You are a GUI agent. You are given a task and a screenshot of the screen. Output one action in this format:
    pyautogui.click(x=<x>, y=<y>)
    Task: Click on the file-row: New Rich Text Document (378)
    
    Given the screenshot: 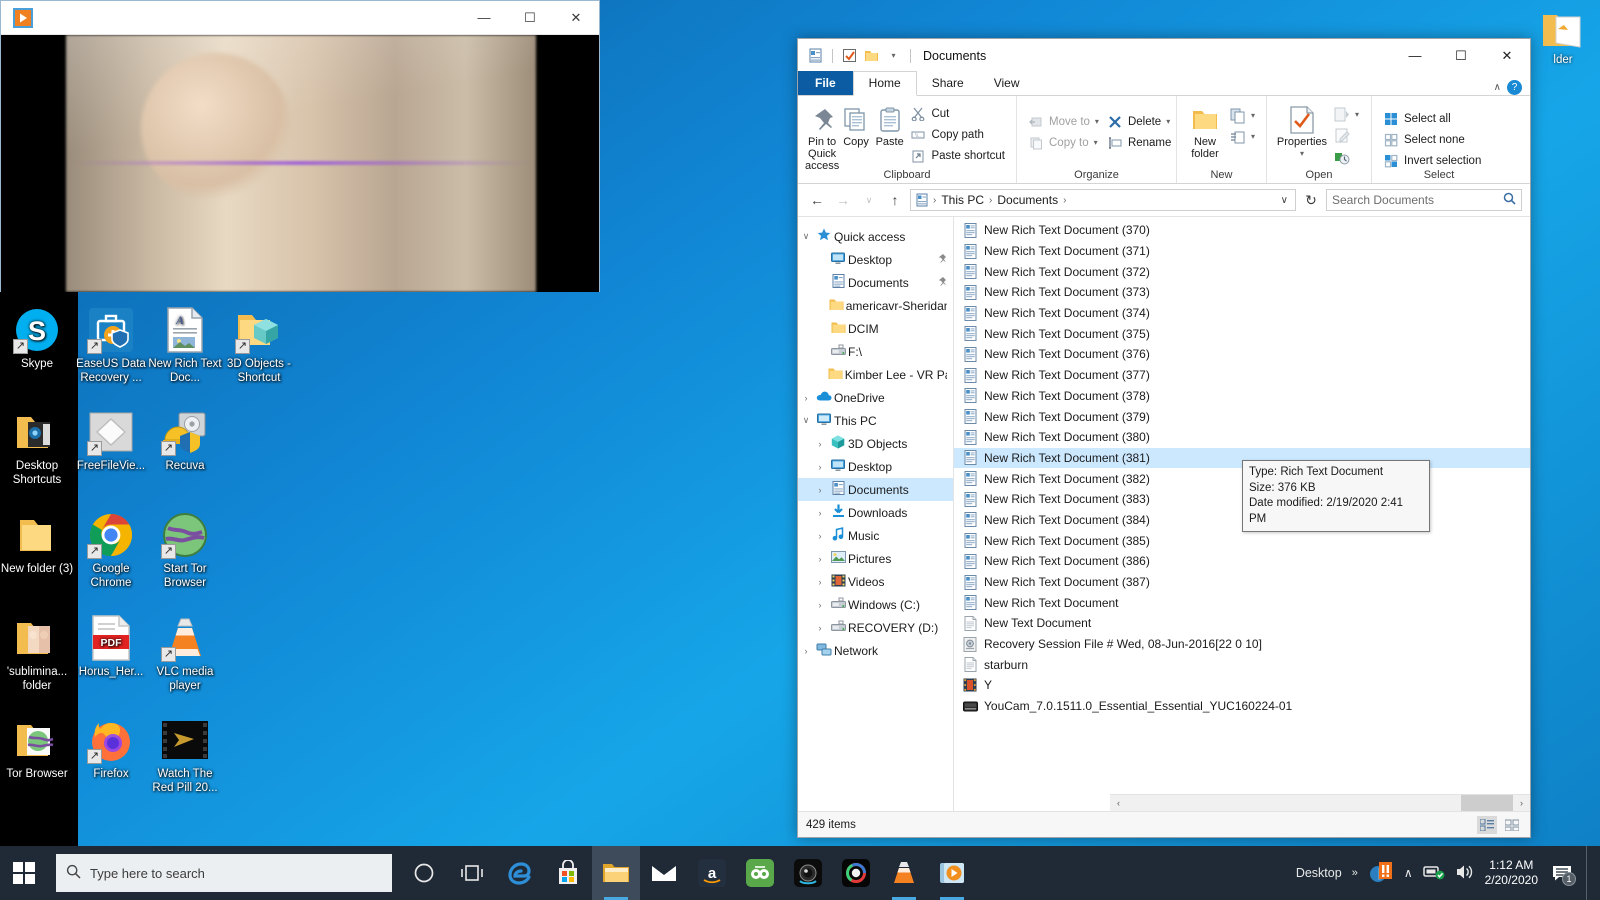 What is the action you would take?
    pyautogui.click(x=1242, y=396)
    